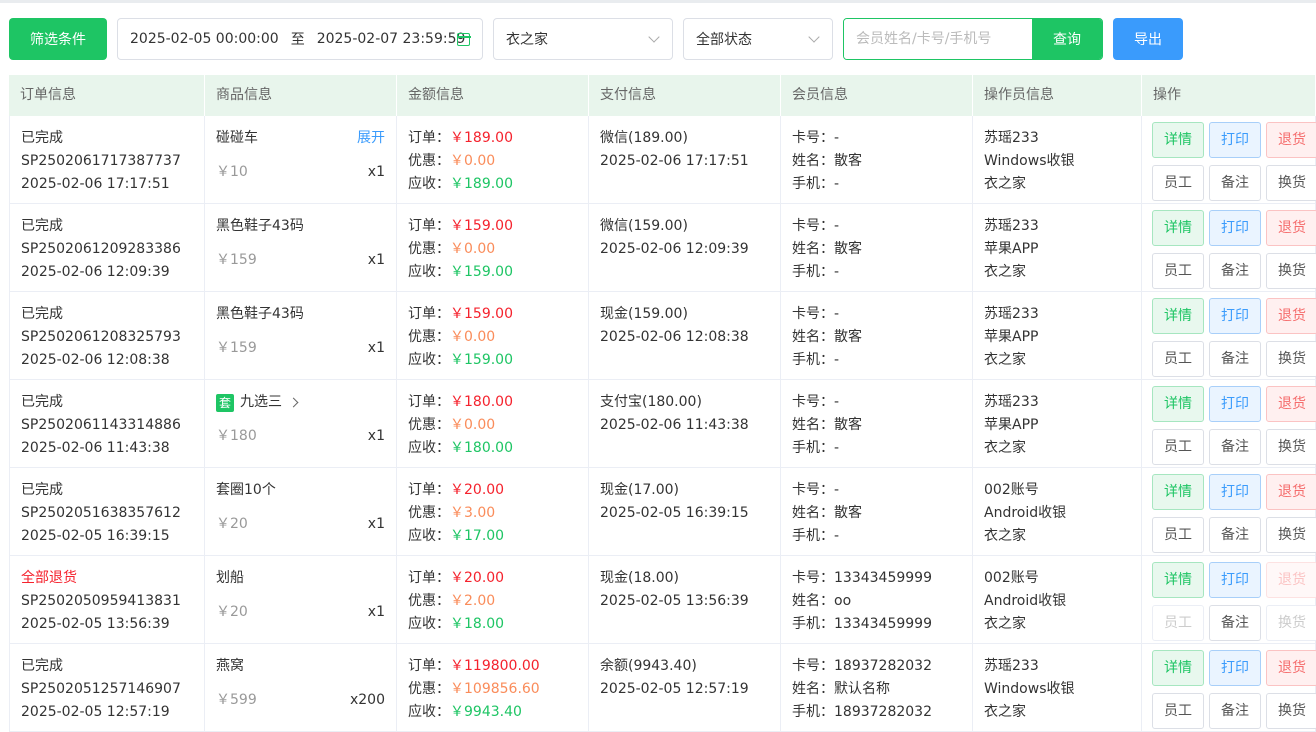 The image size is (1316, 732). What do you see at coordinates (261, 402) in the screenshot?
I see `goods-name: 九选三` at bounding box center [261, 402].